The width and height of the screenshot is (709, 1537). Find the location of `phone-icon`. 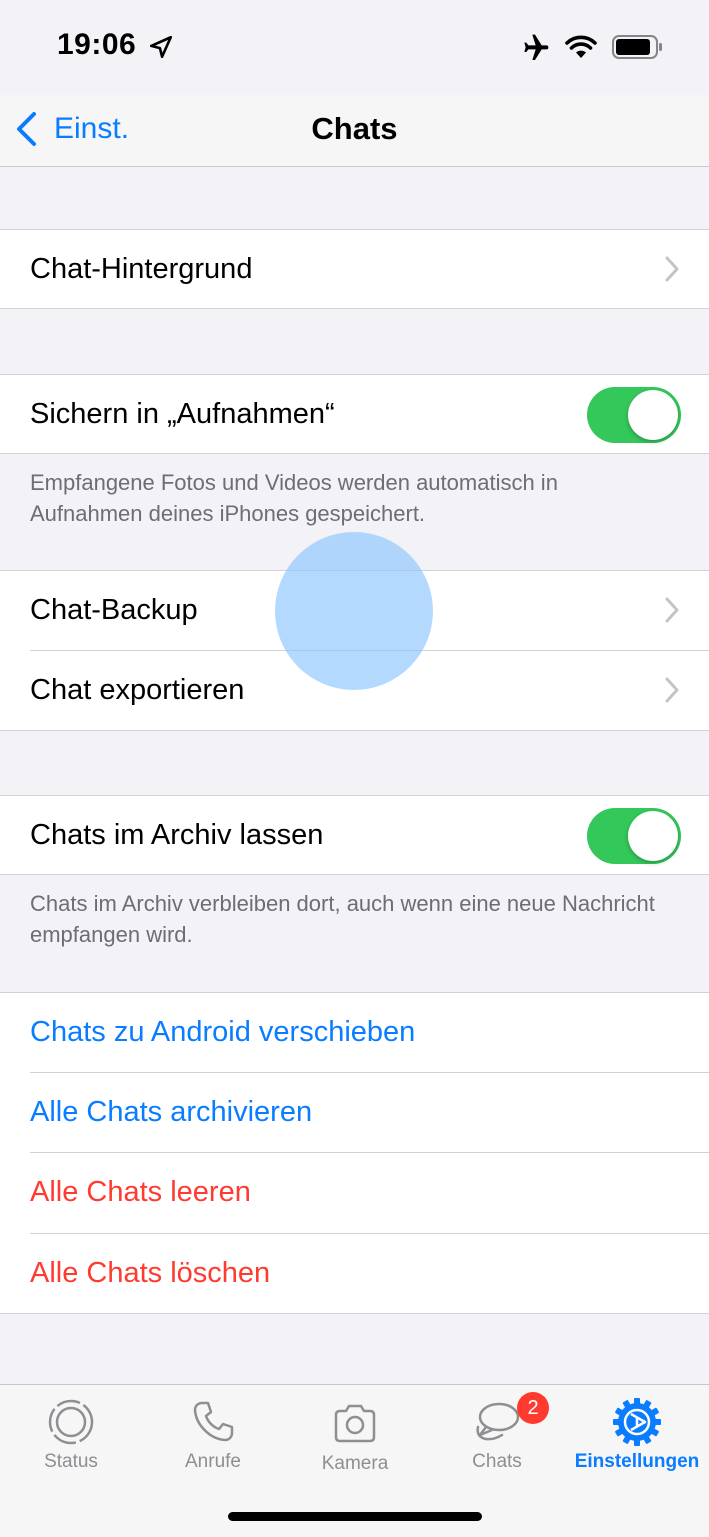

phone-icon is located at coordinates (213, 1421).